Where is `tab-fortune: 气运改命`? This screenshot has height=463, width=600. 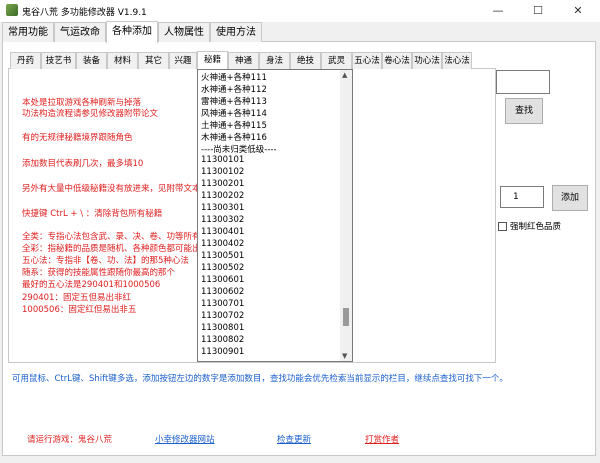 tab-fortune: 气运改命 is located at coordinates (80, 32).